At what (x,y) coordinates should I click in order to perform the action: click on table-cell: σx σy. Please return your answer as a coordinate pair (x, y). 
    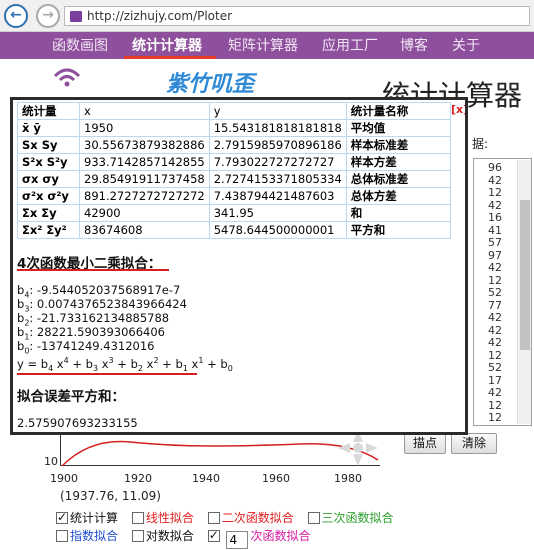
    Looking at the image, I should click on (48, 179).